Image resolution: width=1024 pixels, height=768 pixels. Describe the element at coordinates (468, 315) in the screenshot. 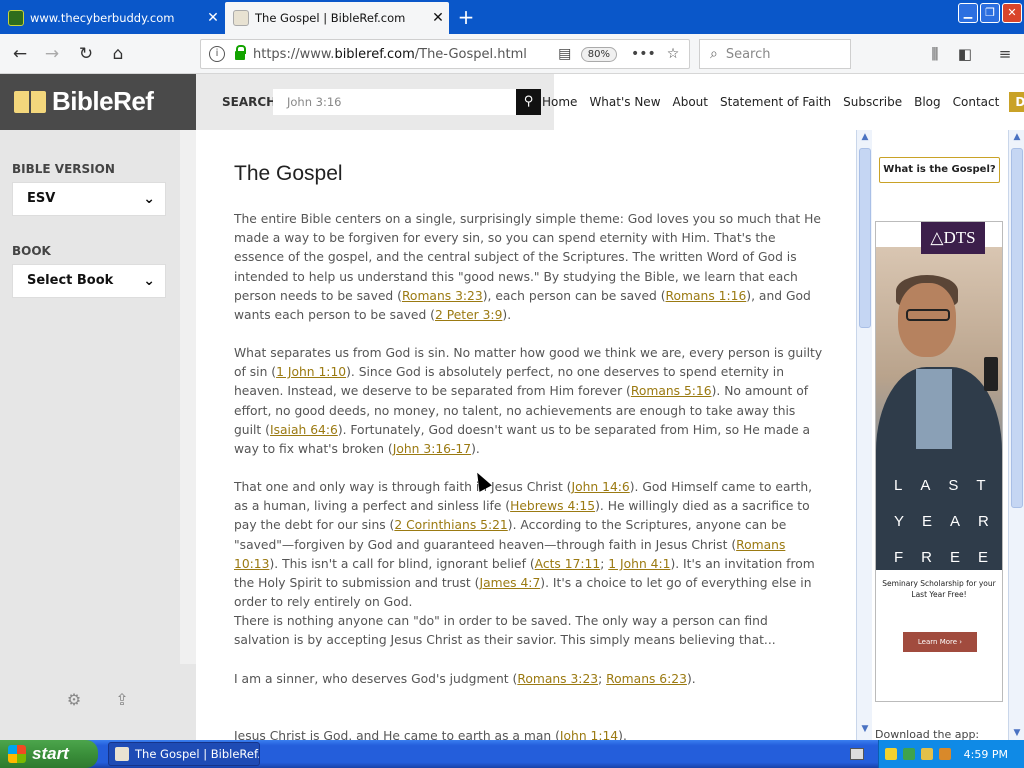

I see `verse-link: 2 Peter 3:9` at that location.